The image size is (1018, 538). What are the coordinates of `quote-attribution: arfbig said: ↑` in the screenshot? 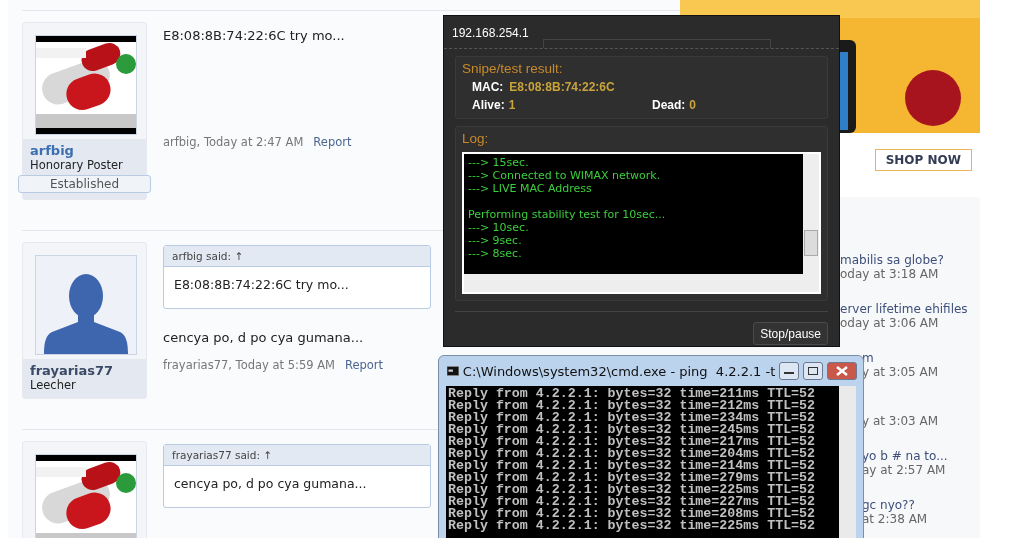 It's located at (297, 256).